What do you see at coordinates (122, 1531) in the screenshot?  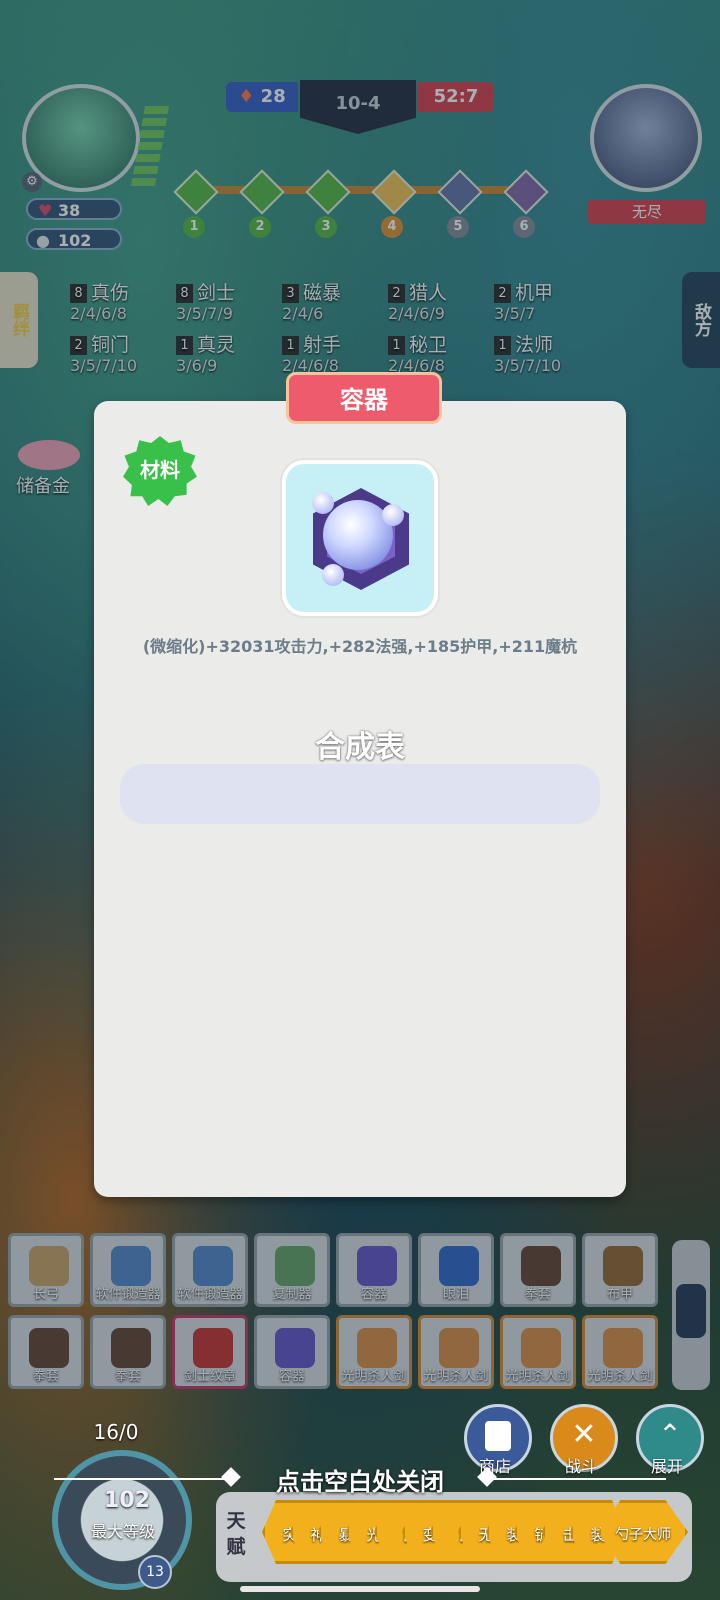 I see `max-level-label: 最大等级` at bounding box center [122, 1531].